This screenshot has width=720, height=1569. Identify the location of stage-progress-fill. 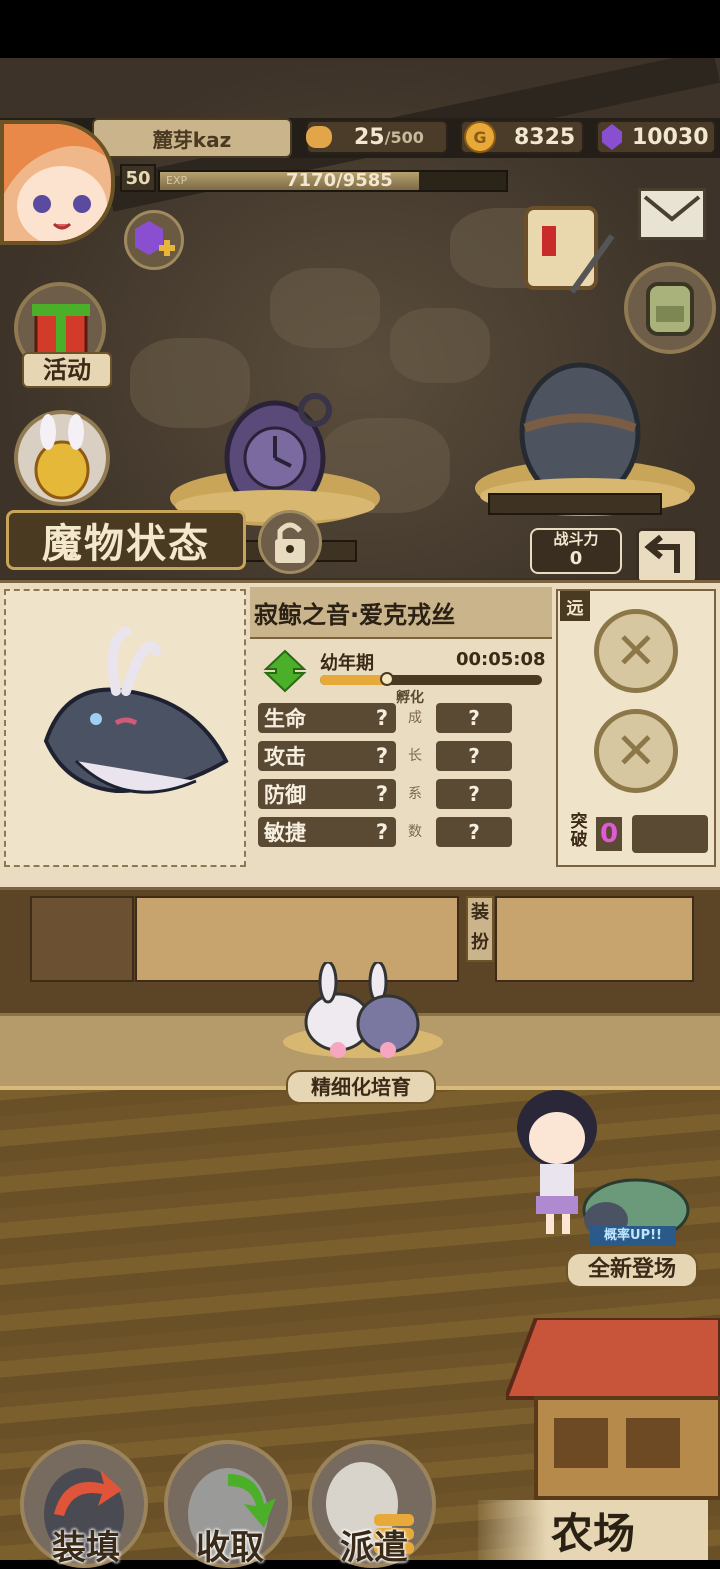
(353, 680).